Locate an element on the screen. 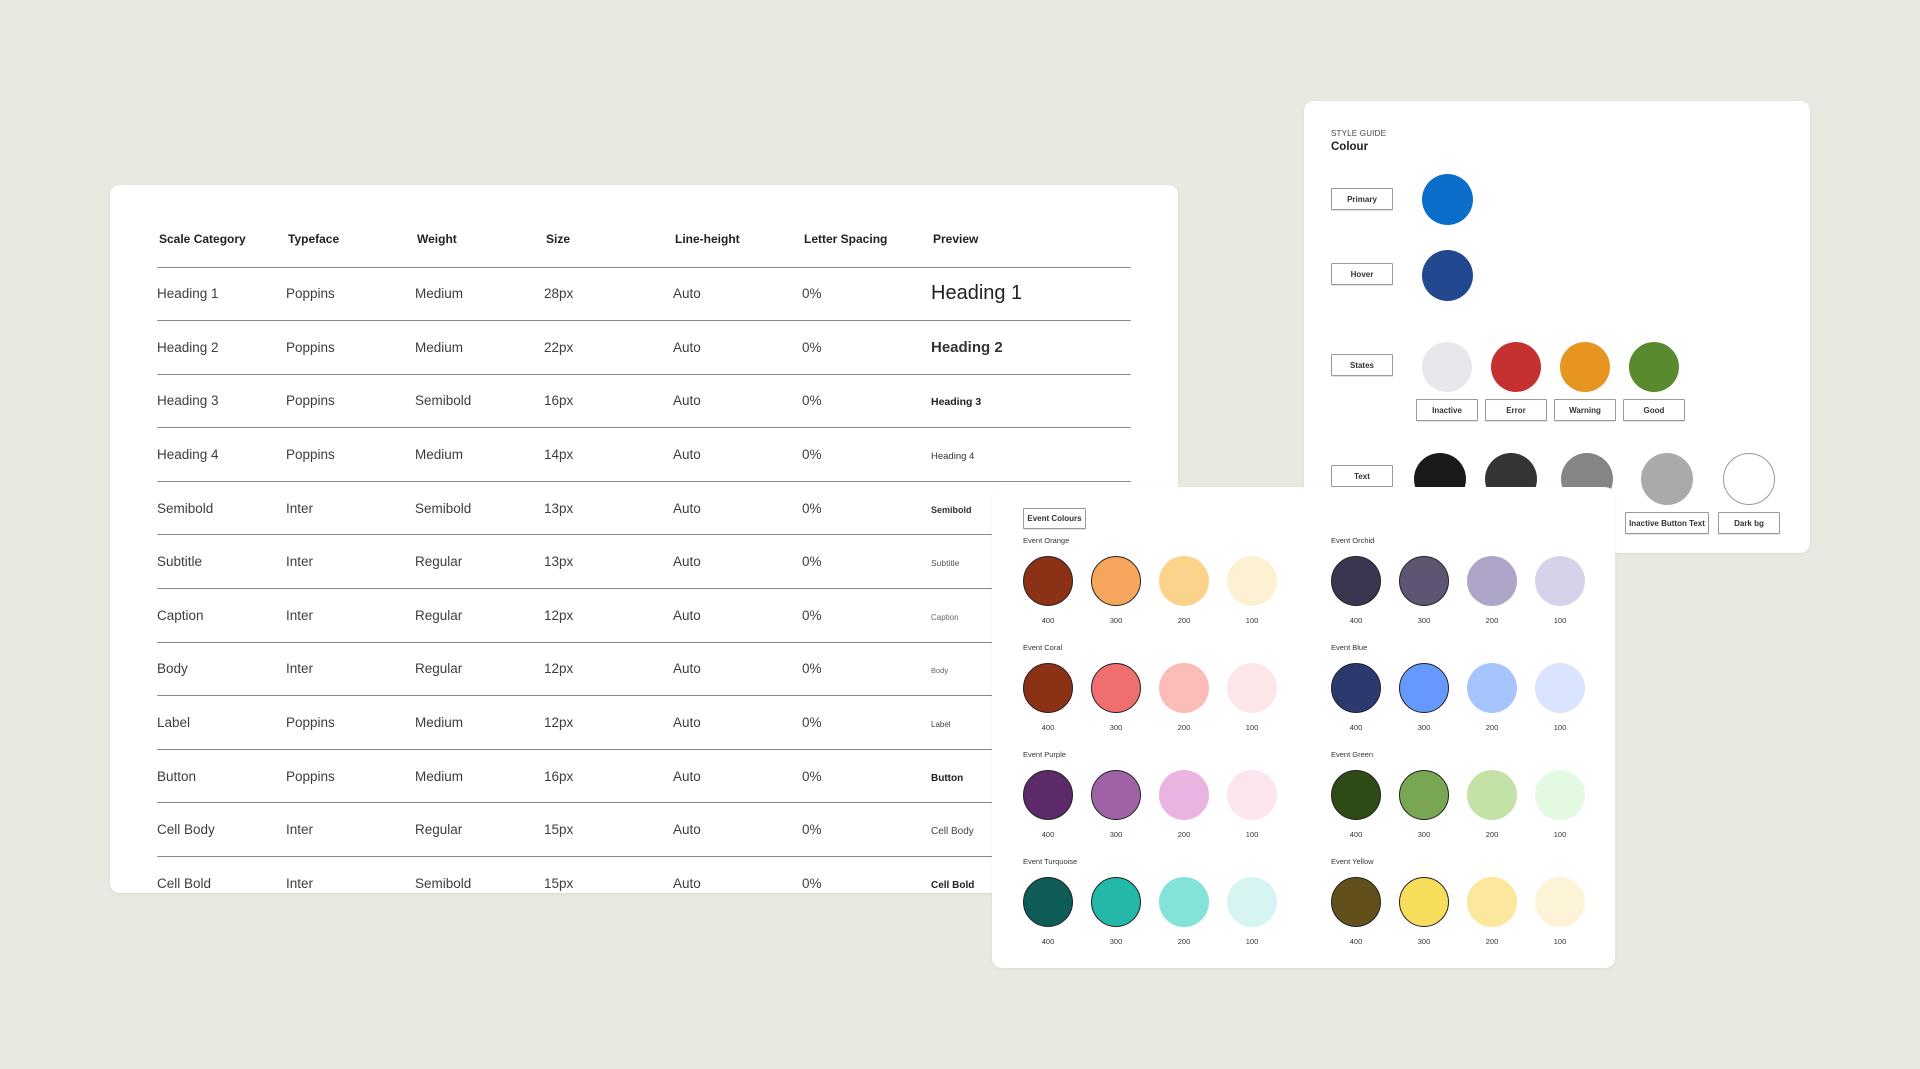 This screenshot has width=1920, height=1069. preview-sample: Cell Body is located at coordinates (952, 832).